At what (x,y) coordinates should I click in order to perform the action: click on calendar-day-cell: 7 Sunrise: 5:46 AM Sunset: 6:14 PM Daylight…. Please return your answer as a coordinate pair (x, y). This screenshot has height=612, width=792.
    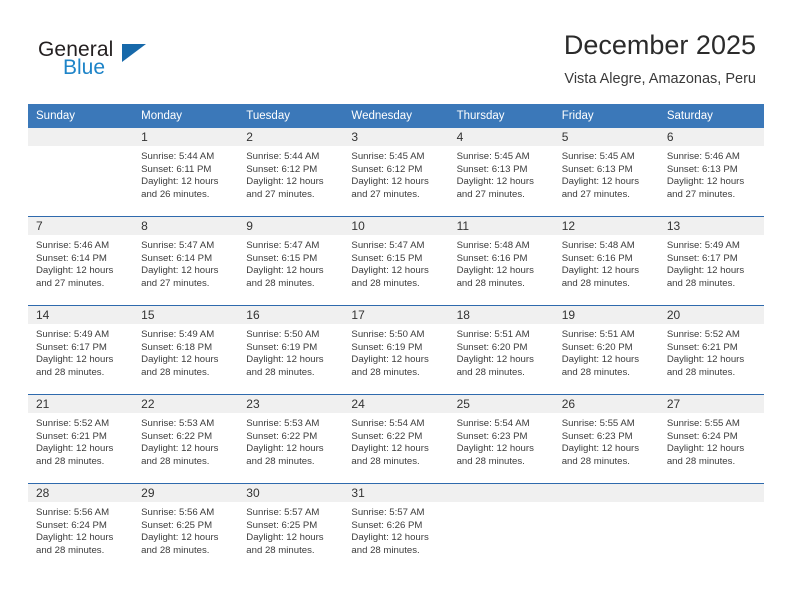
    Looking at the image, I should click on (81, 261).